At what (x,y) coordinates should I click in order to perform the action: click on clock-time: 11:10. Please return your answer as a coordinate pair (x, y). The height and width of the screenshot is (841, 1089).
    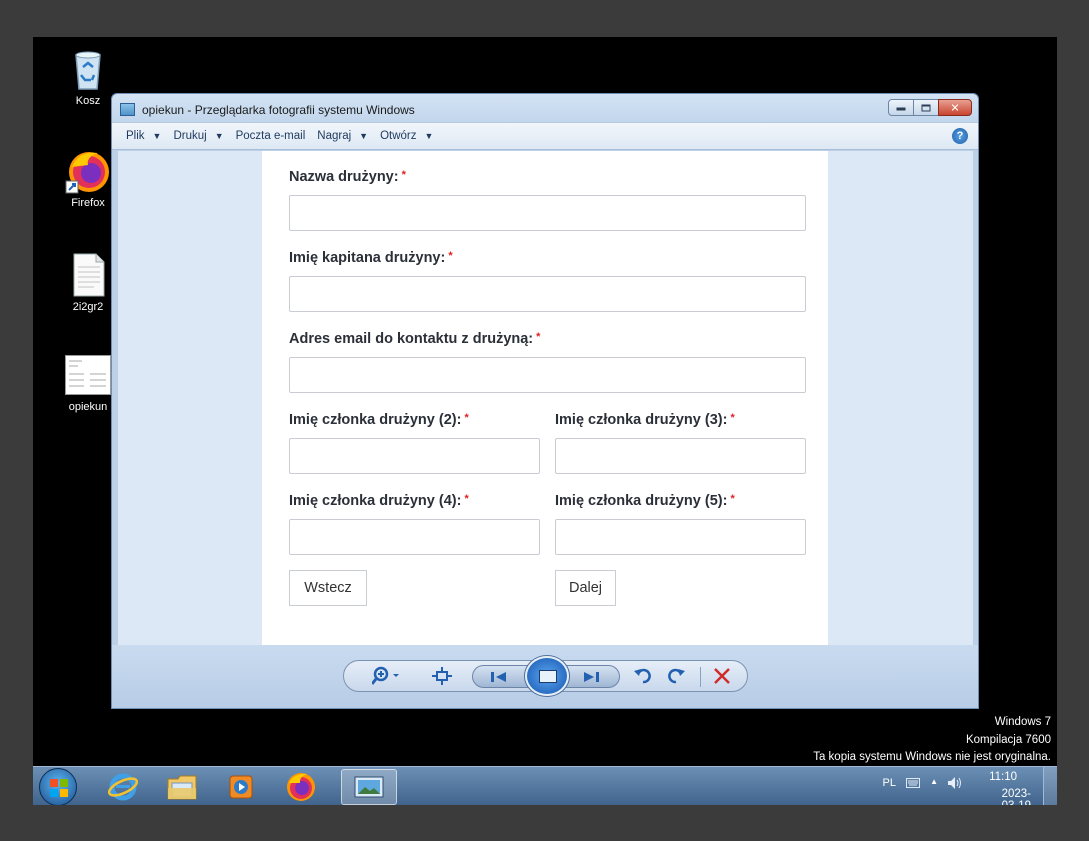
    Looking at the image, I should click on (1003, 777).